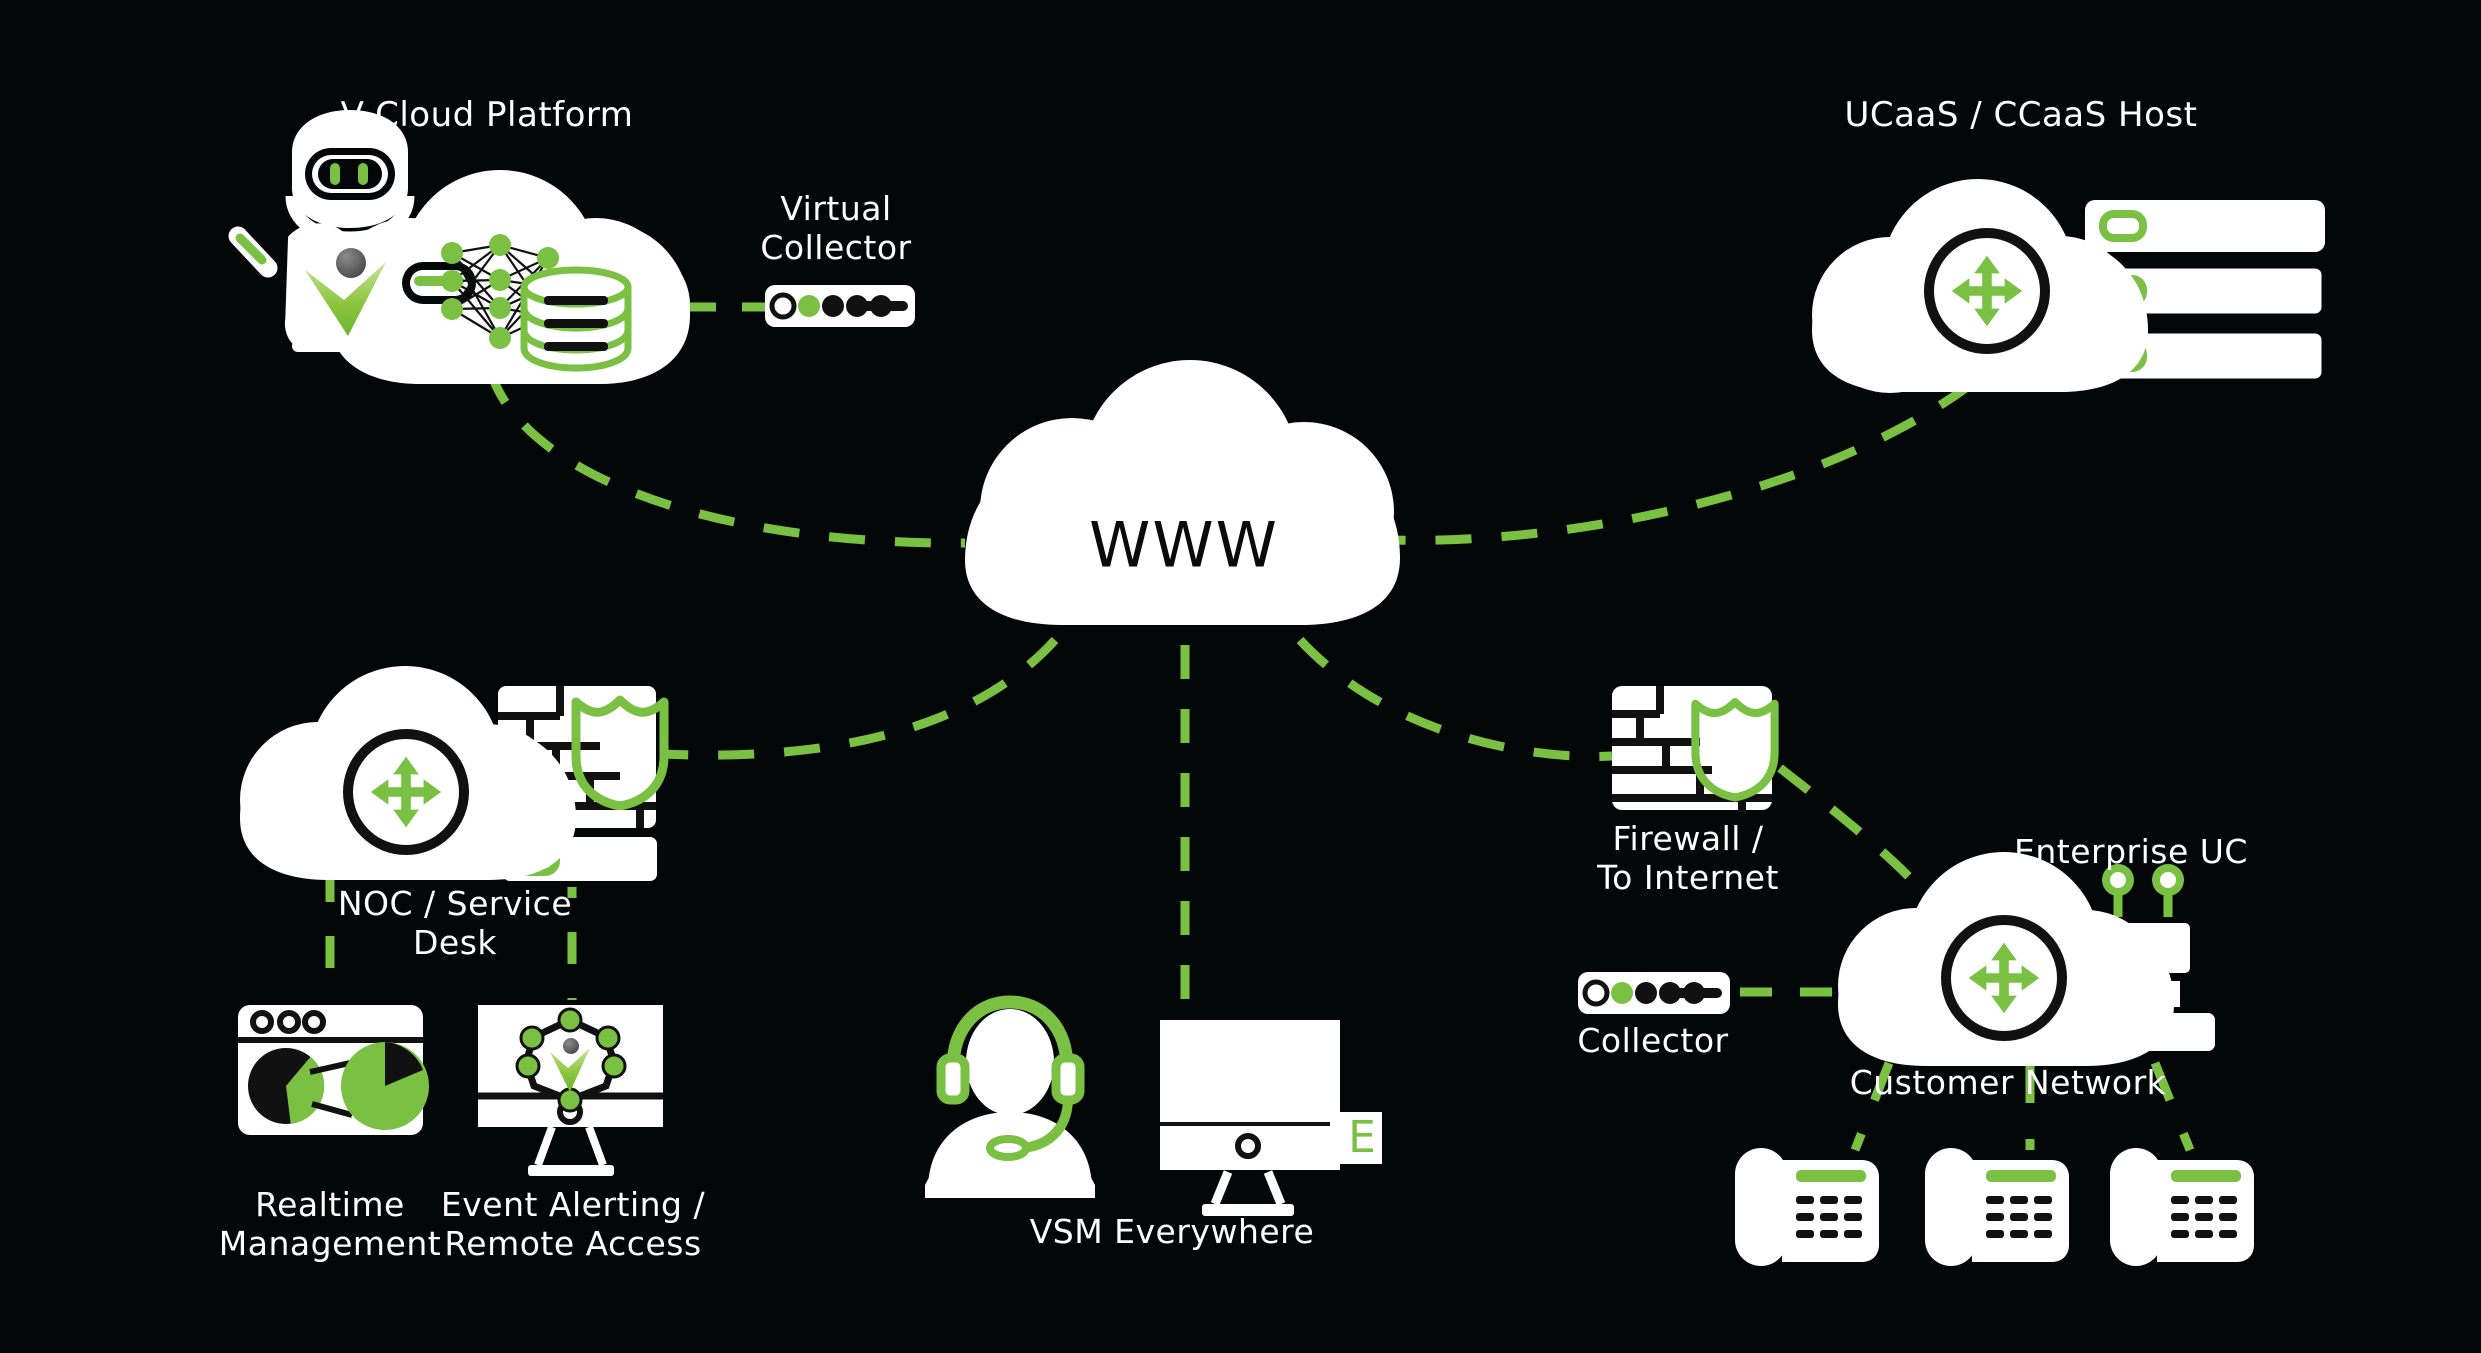 This screenshot has width=2481, height=1353. What do you see at coordinates (1362, 1137) in the screenshot?
I see `e-badge-label: E` at bounding box center [1362, 1137].